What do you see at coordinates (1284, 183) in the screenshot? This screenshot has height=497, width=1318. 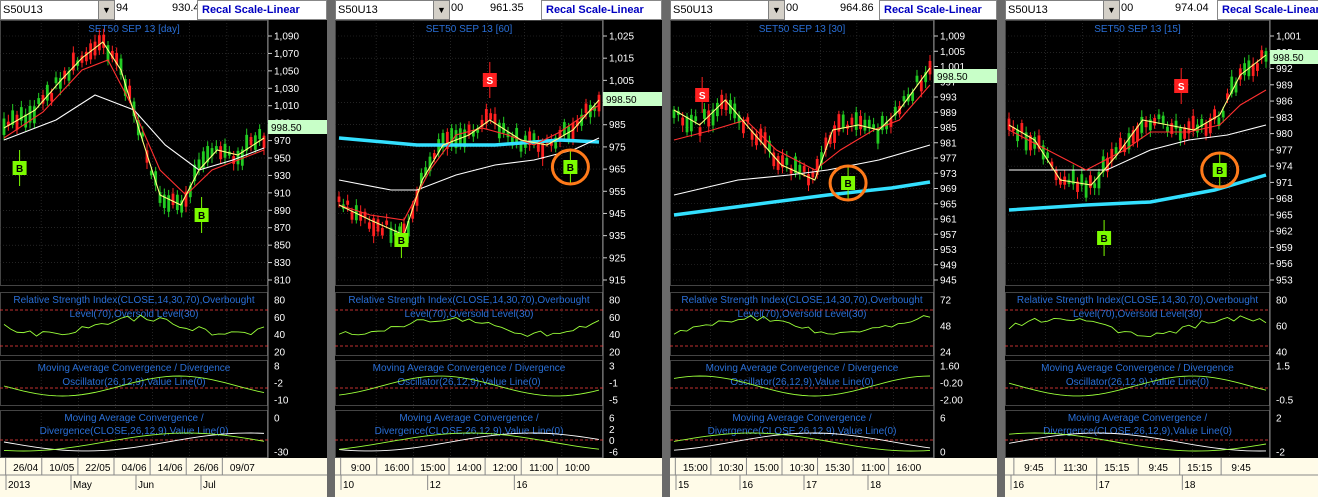 I see `y-tick-label: 971` at bounding box center [1284, 183].